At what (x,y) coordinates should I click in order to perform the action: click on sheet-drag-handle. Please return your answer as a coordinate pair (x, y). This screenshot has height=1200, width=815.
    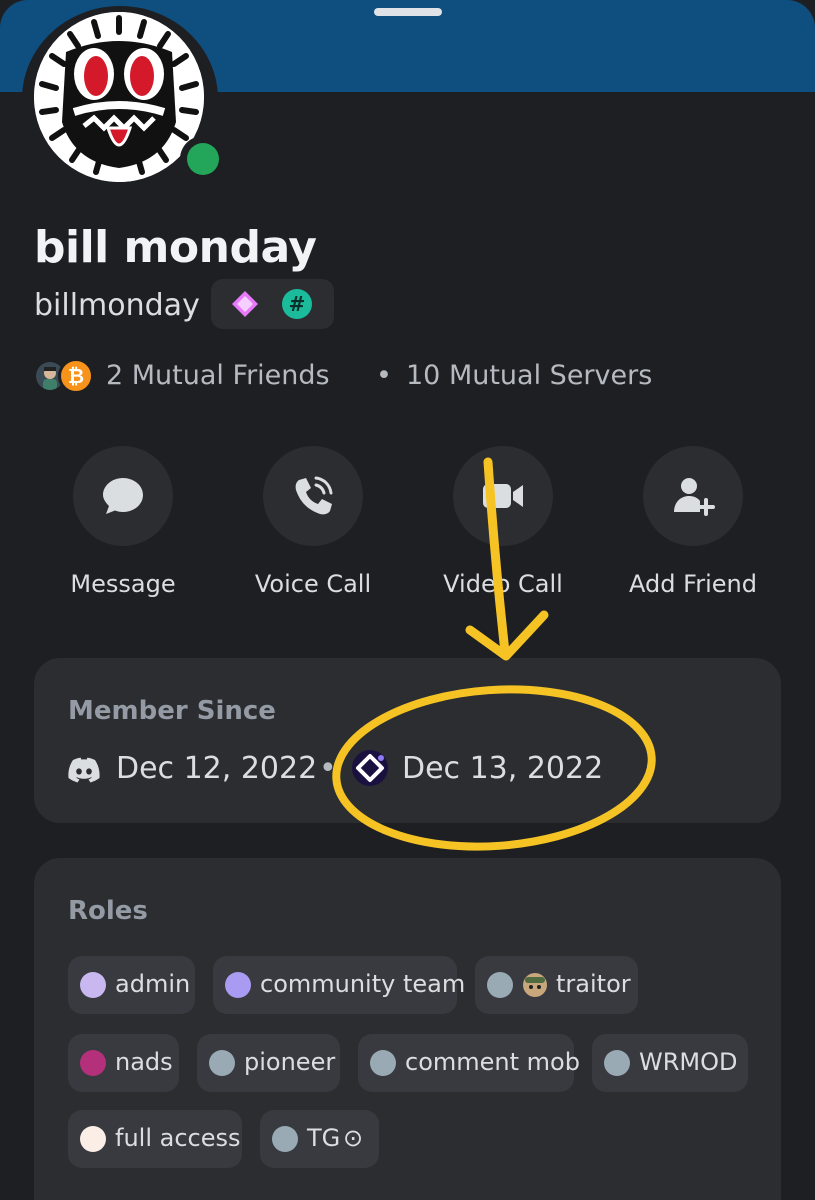
    Looking at the image, I should click on (408, 12).